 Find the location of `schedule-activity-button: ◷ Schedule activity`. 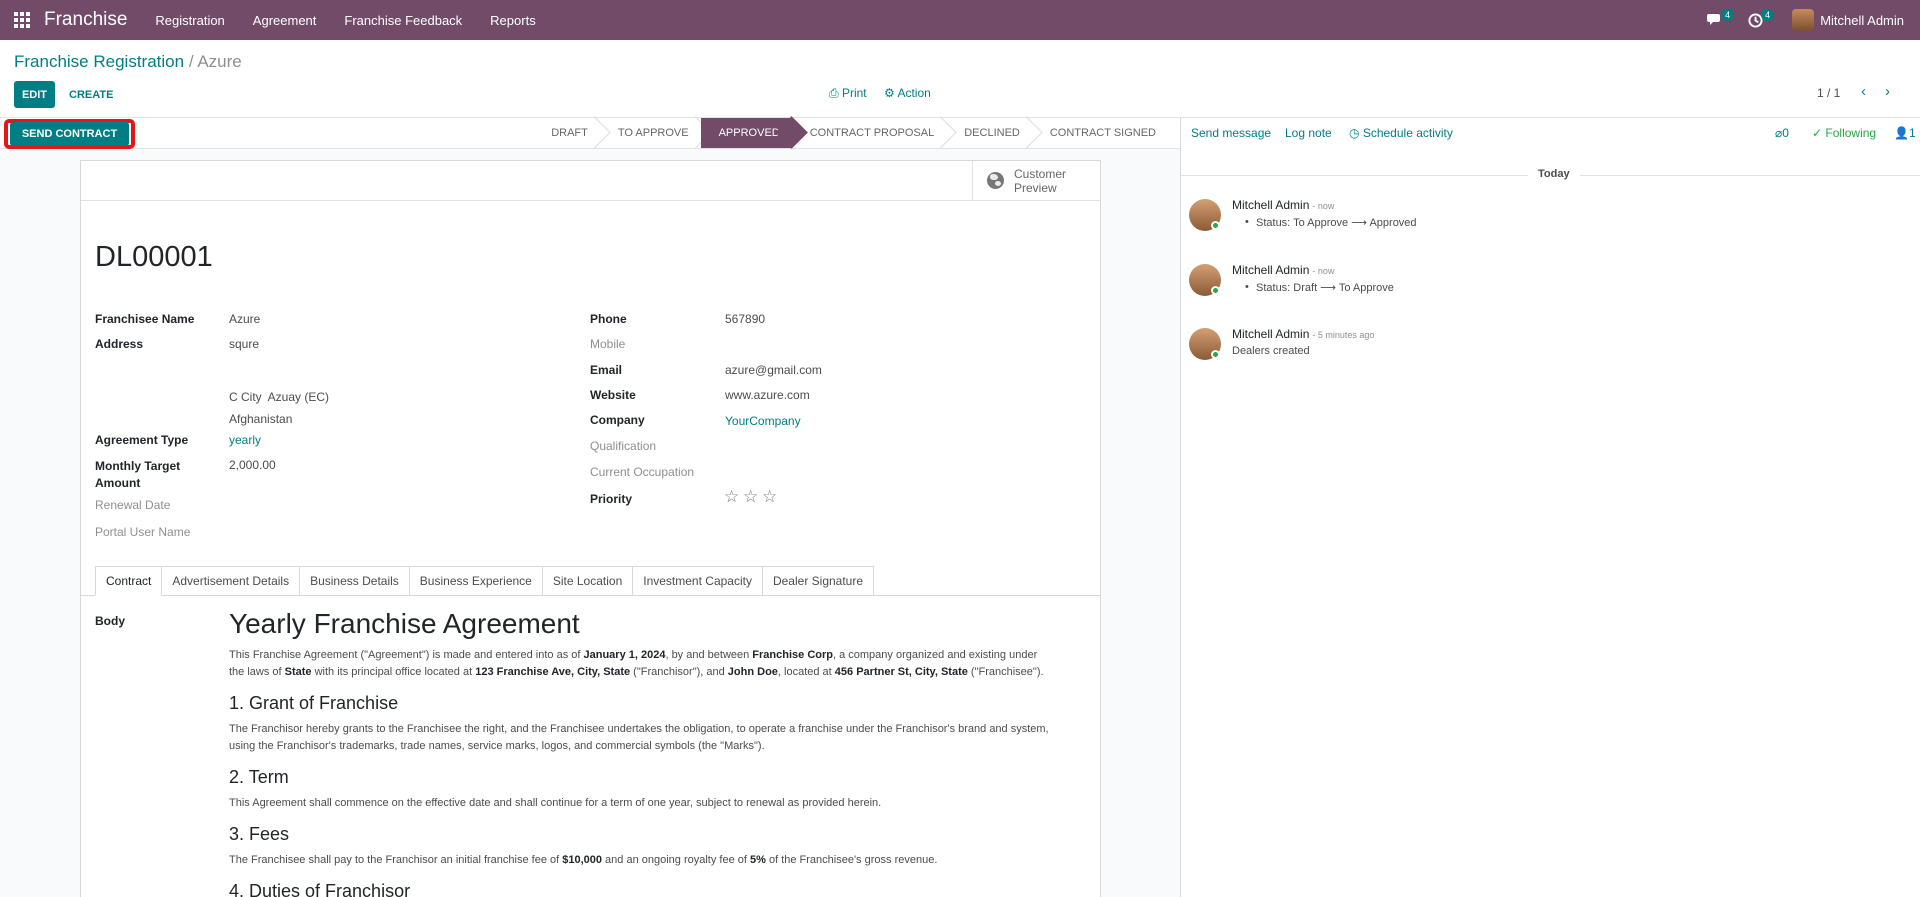

schedule-activity-button: ◷ Schedule activity is located at coordinates (1401, 133).